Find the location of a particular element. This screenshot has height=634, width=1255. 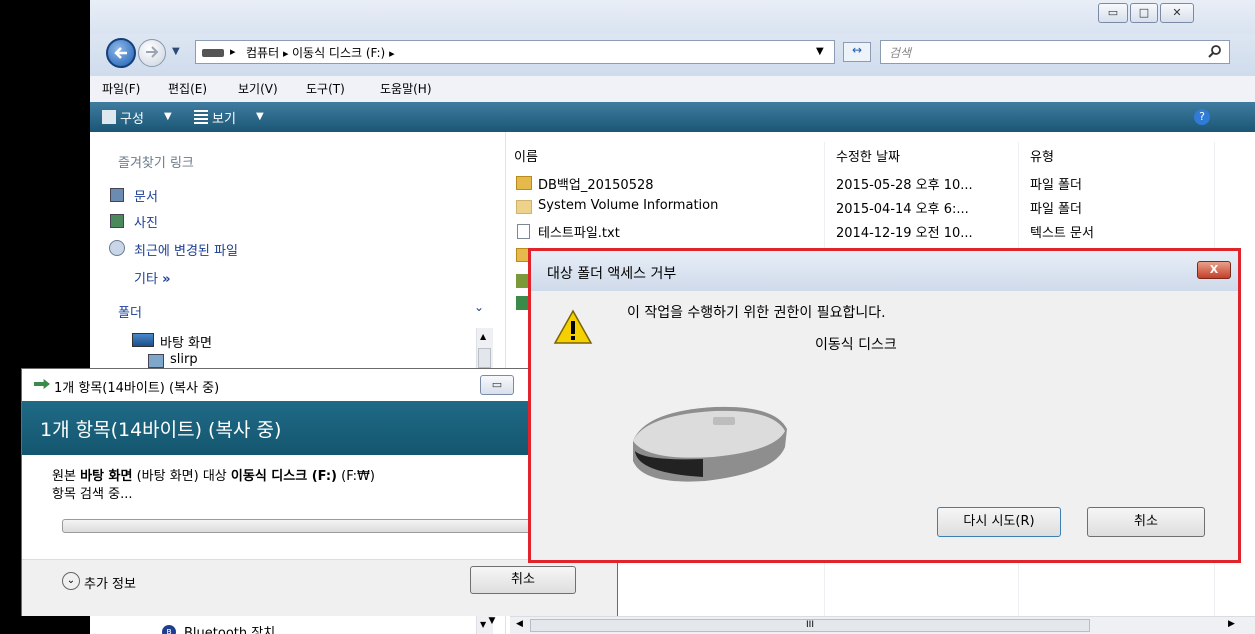

error-cancel-button: 취소 is located at coordinates (1146, 522).